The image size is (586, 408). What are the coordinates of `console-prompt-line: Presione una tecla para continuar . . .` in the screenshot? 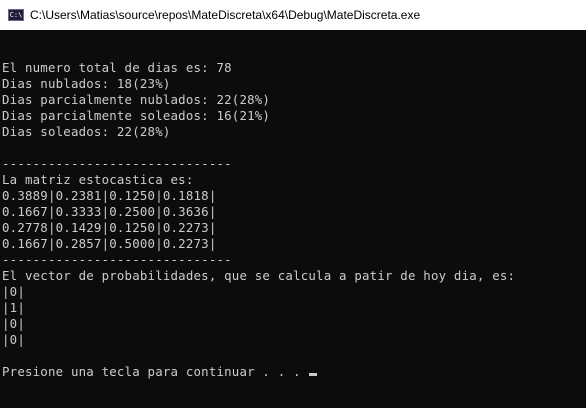 It's located at (294, 372).